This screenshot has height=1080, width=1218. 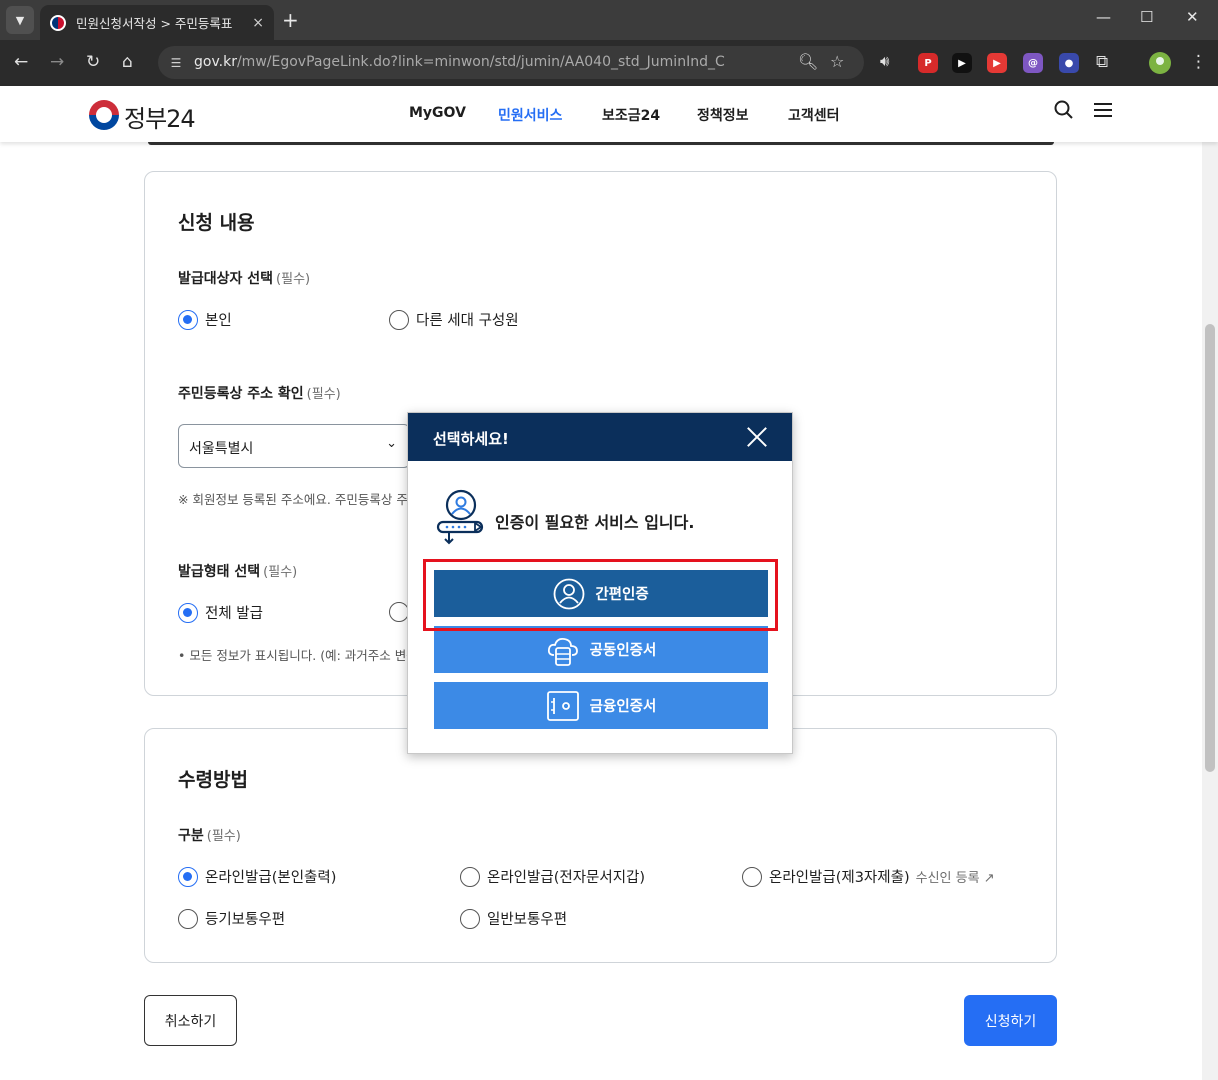 I want to click on site-header: 정부24 MyGOV 민원서비스 보조금24 정책정보 고객센터, so click(x=609, y=114).